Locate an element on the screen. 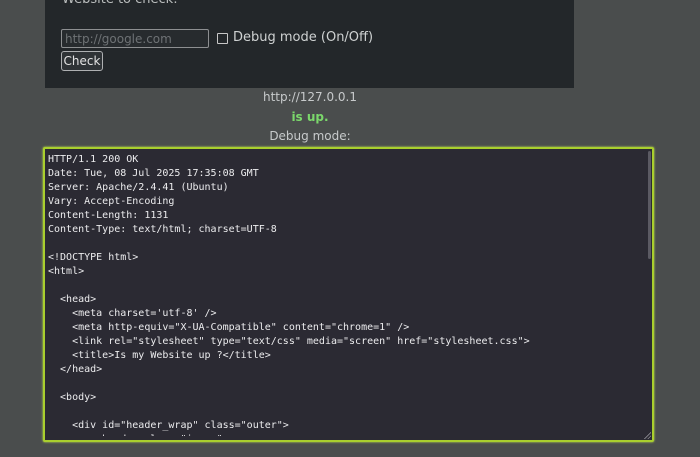 This screenshot has height=457, width=700. debug-output-line: </head> is located at coordinates (75, 369).